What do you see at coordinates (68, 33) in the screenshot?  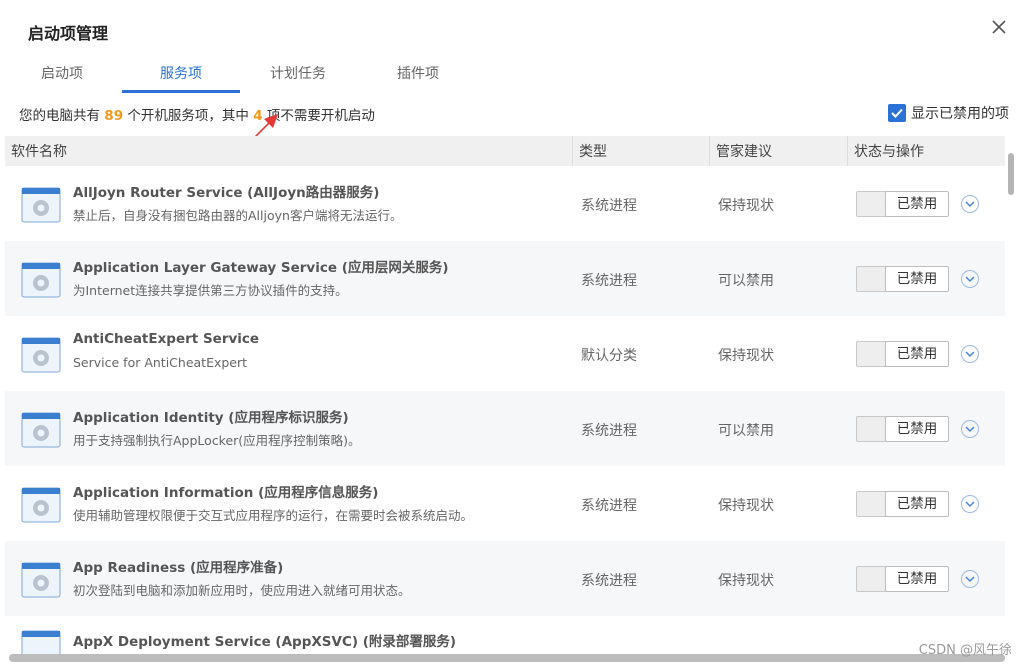 I see `window-title: 启动项管理` at bounding box center [68, 33].